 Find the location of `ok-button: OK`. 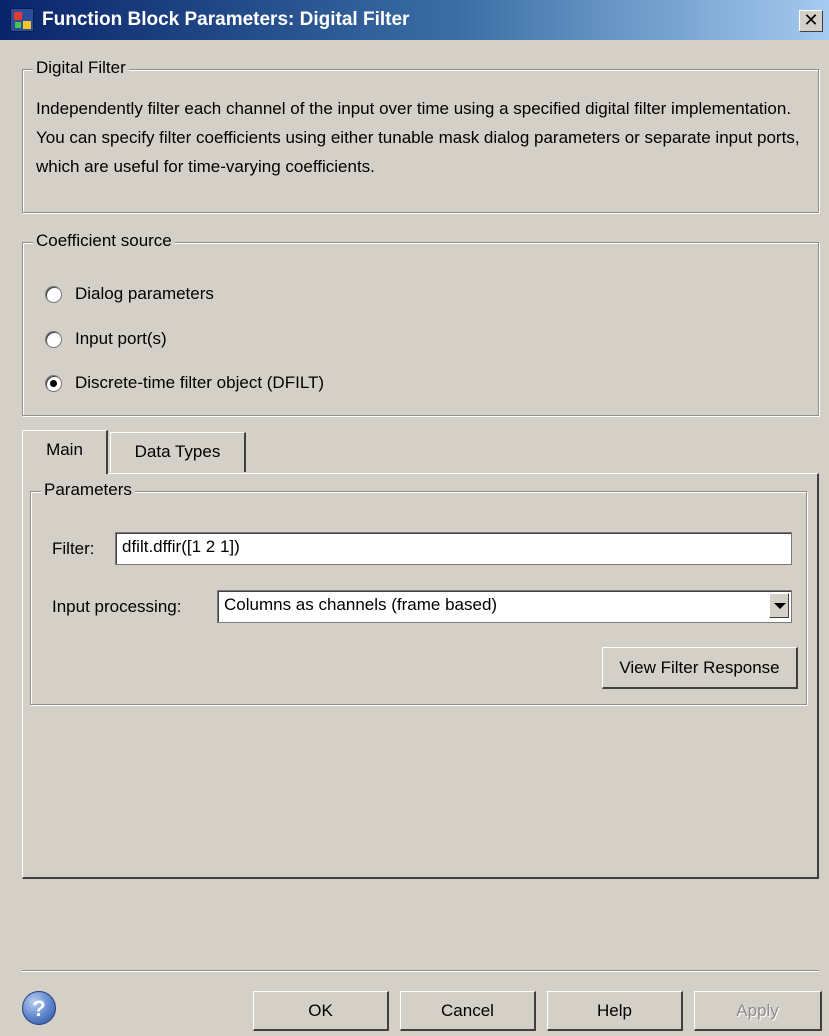

ok-button: OK is located at coordinates (321, 1011).